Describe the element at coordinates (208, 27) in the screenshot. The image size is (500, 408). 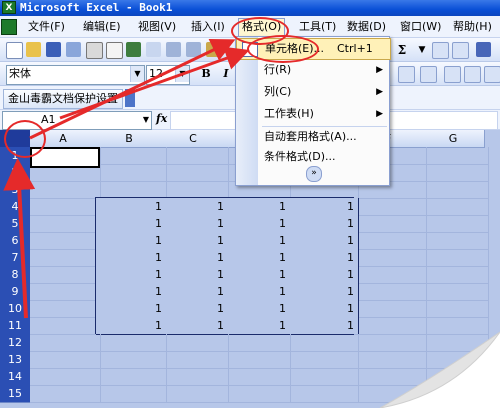
I see `menu-insert: 插入(I)` at that location.